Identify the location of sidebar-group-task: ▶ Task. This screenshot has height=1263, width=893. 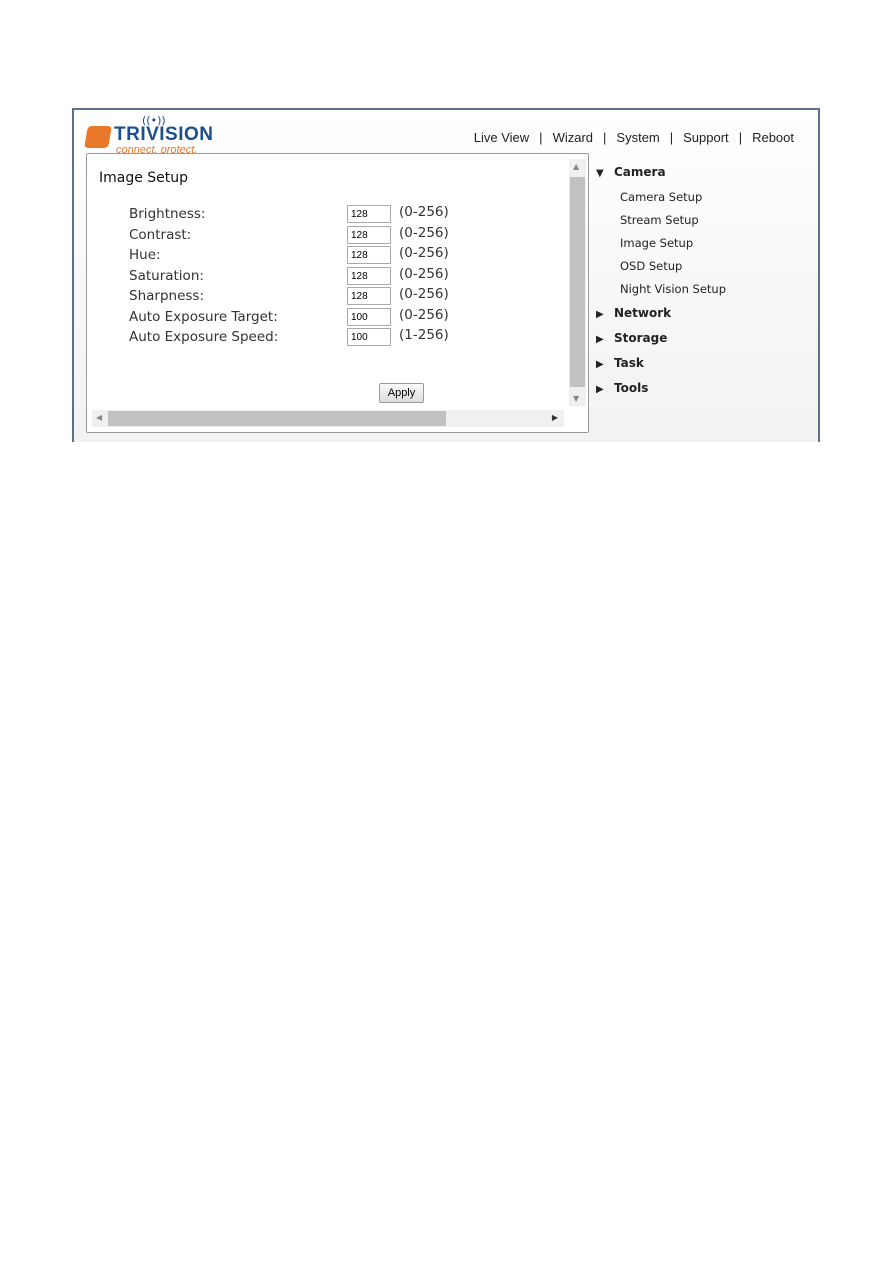
(620, 363).